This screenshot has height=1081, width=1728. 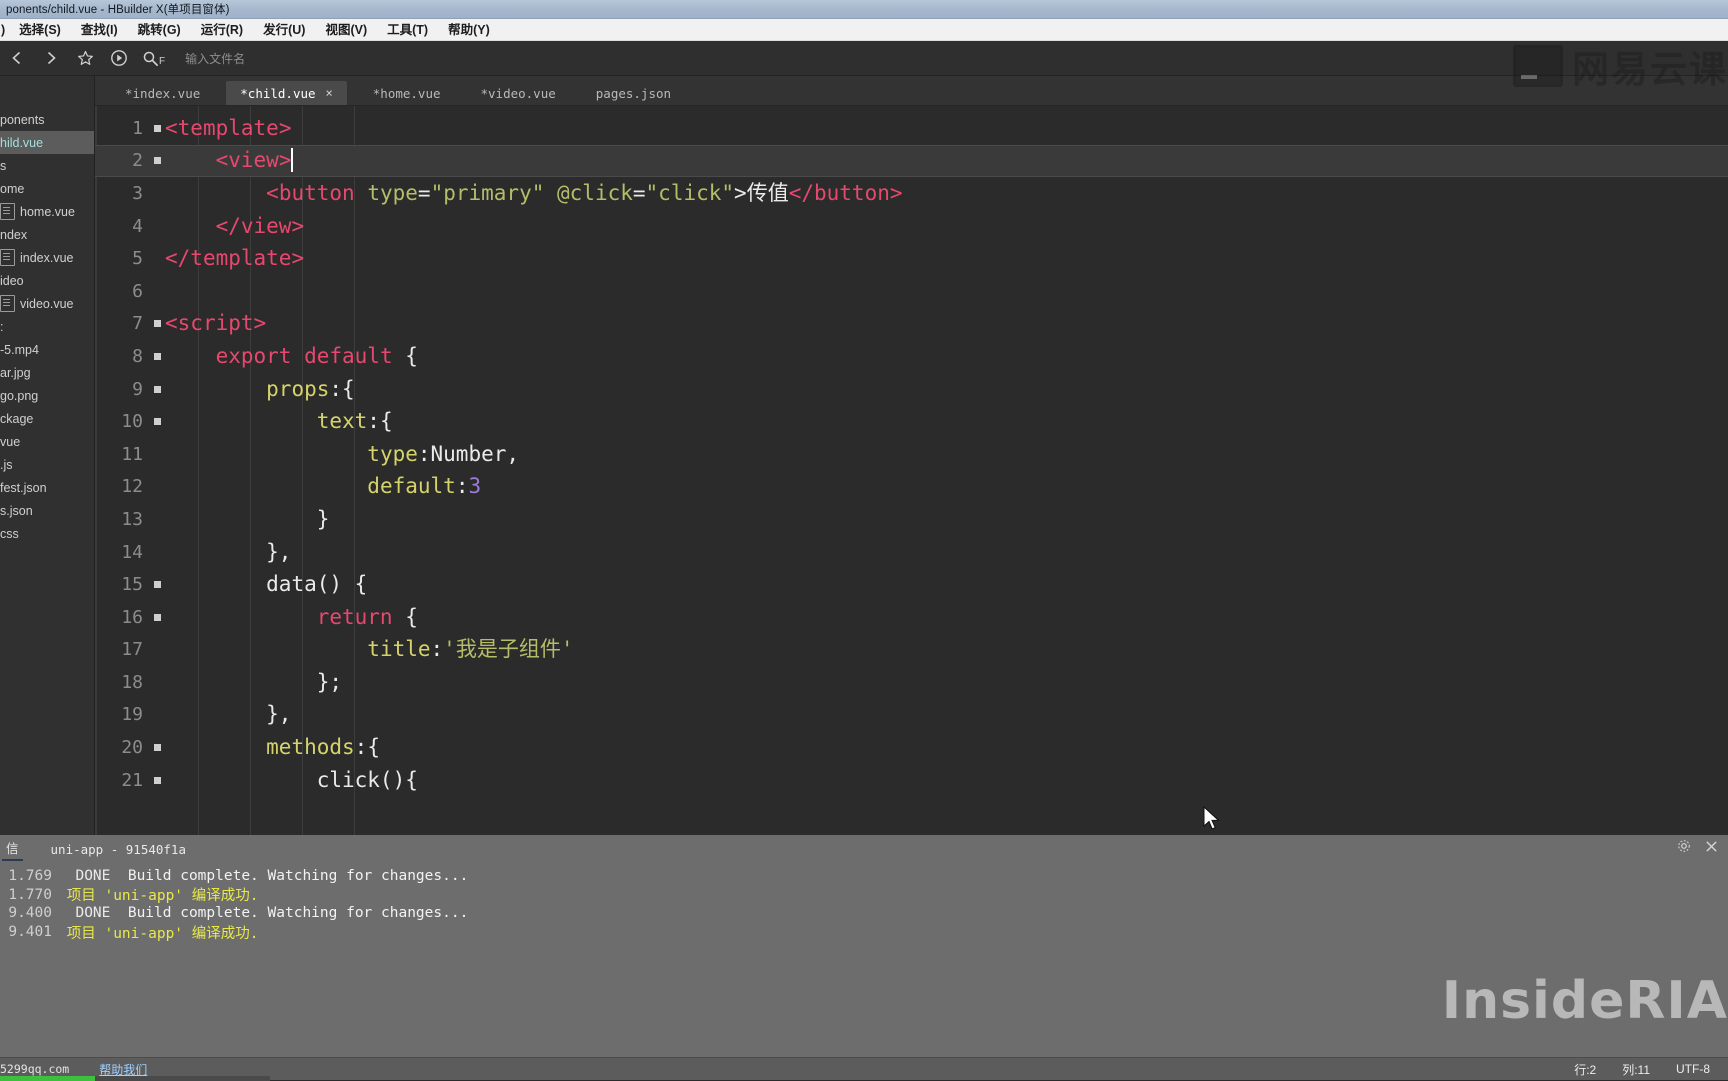 I want to click on code-line: 18 };, so click(x=911, y=682).